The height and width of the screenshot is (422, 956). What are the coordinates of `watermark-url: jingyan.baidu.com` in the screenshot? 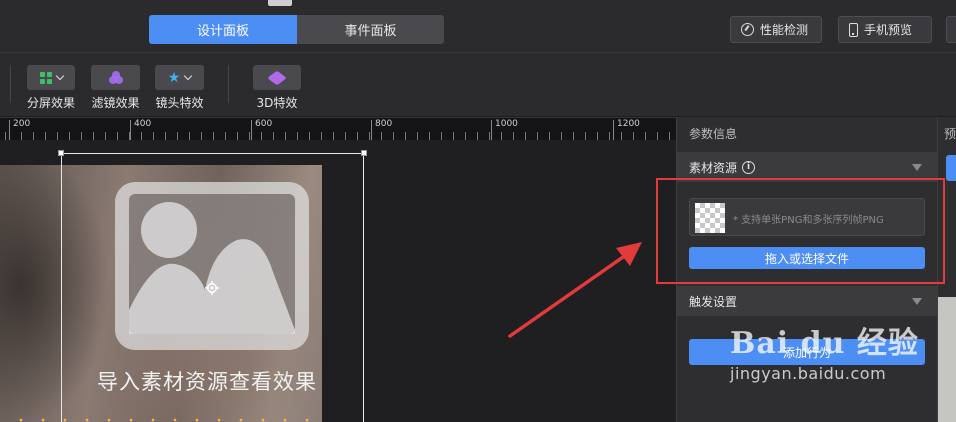 It's located at (808, 373).